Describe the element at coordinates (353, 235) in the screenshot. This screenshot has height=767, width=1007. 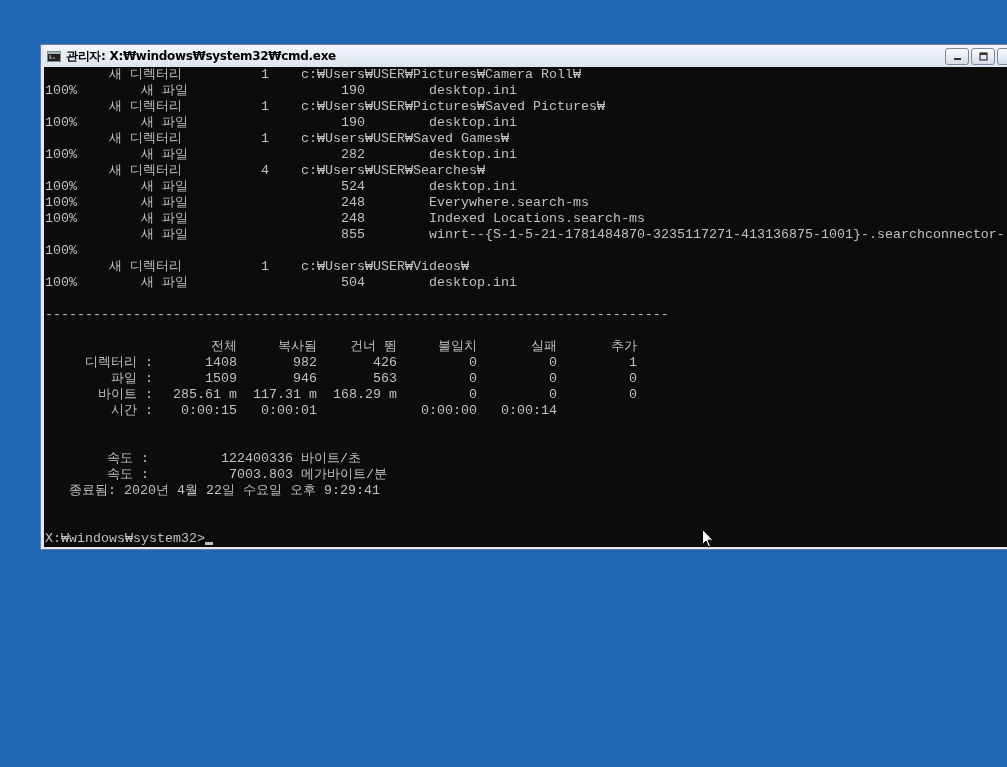
I see `file-size: 855` at that location.